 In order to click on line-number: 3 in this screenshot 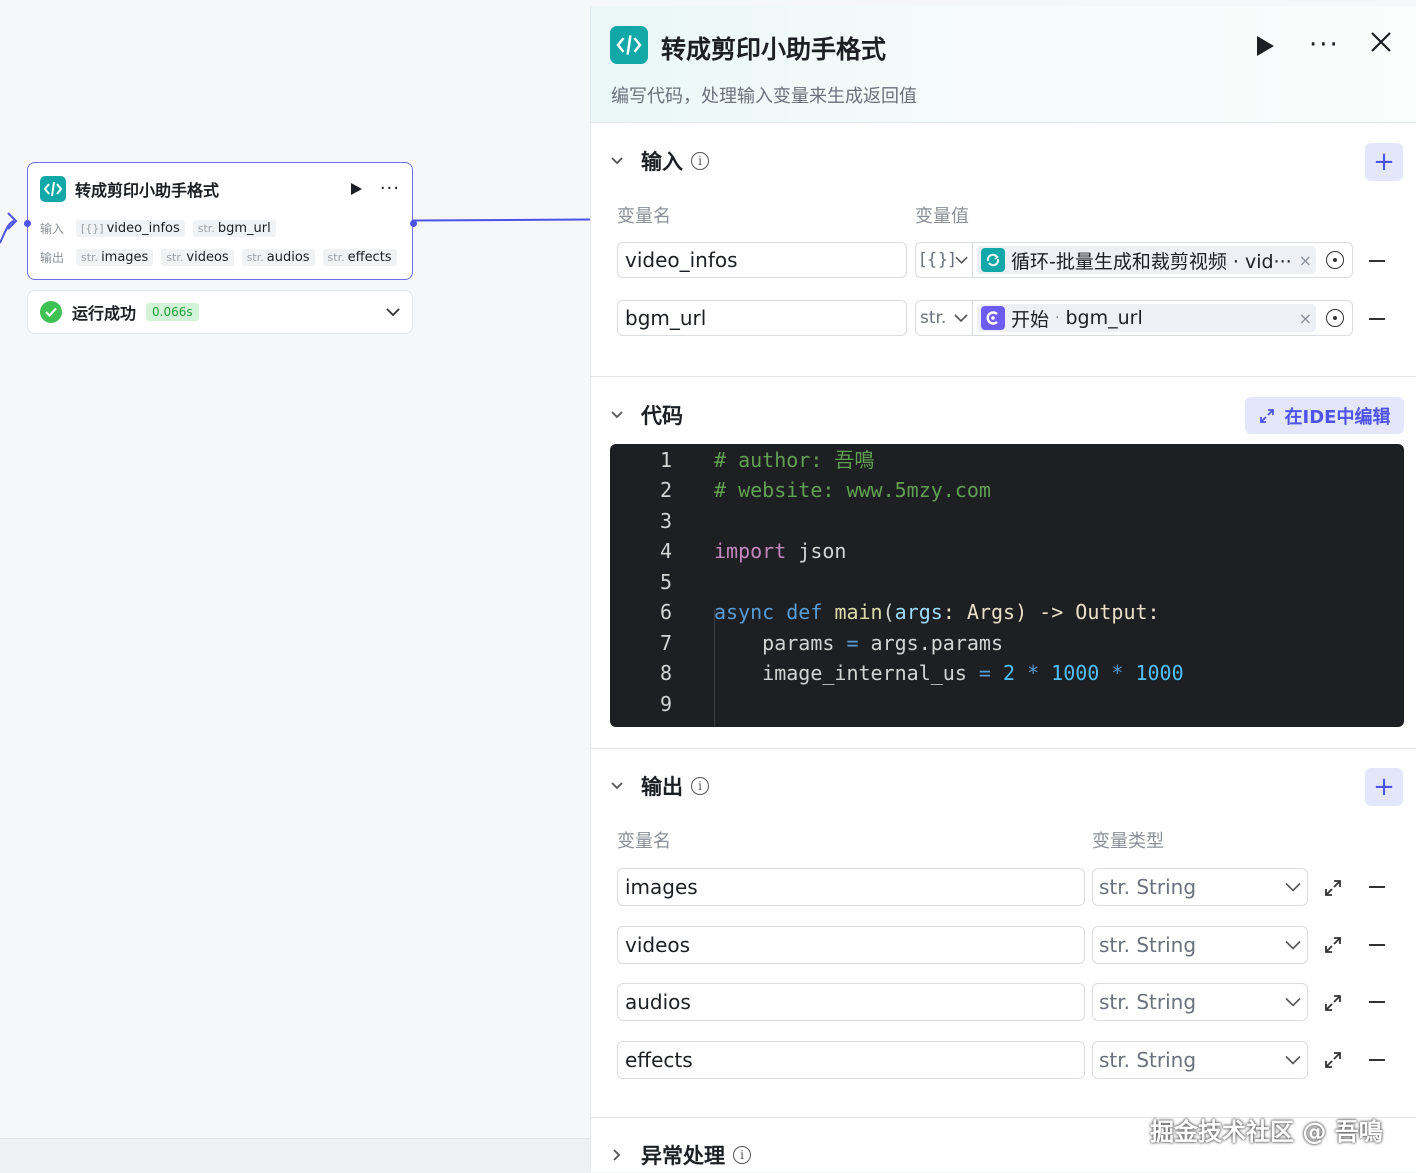, I will do `click(665, 521)`.